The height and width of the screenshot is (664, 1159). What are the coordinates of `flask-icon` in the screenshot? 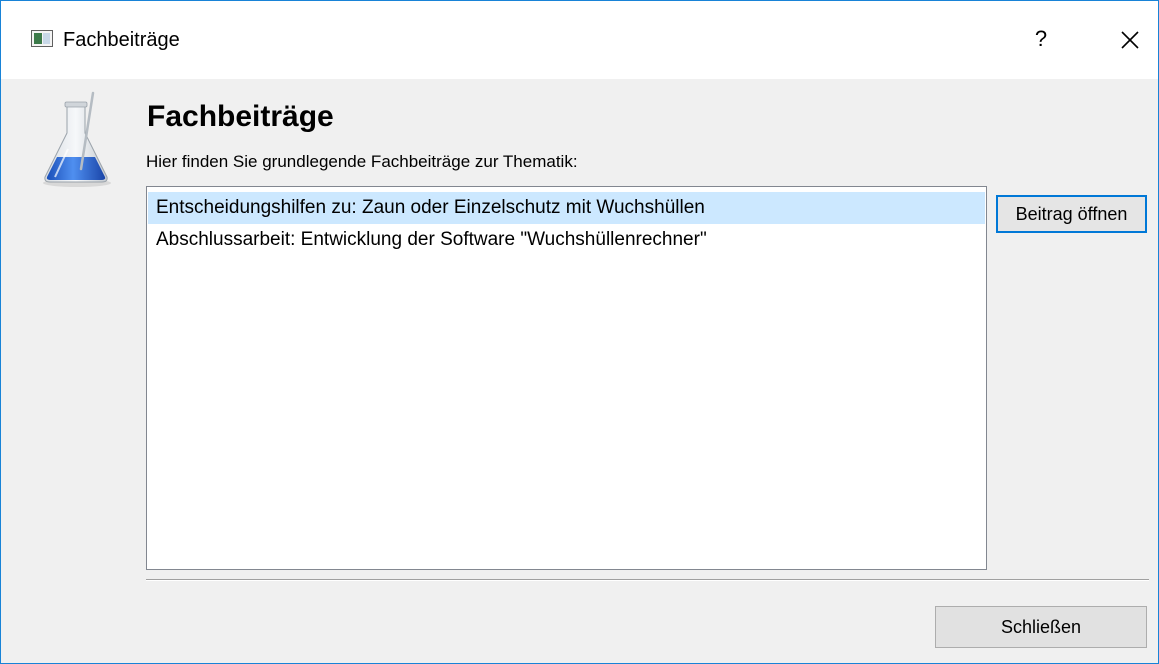 It's located at (77, 139).